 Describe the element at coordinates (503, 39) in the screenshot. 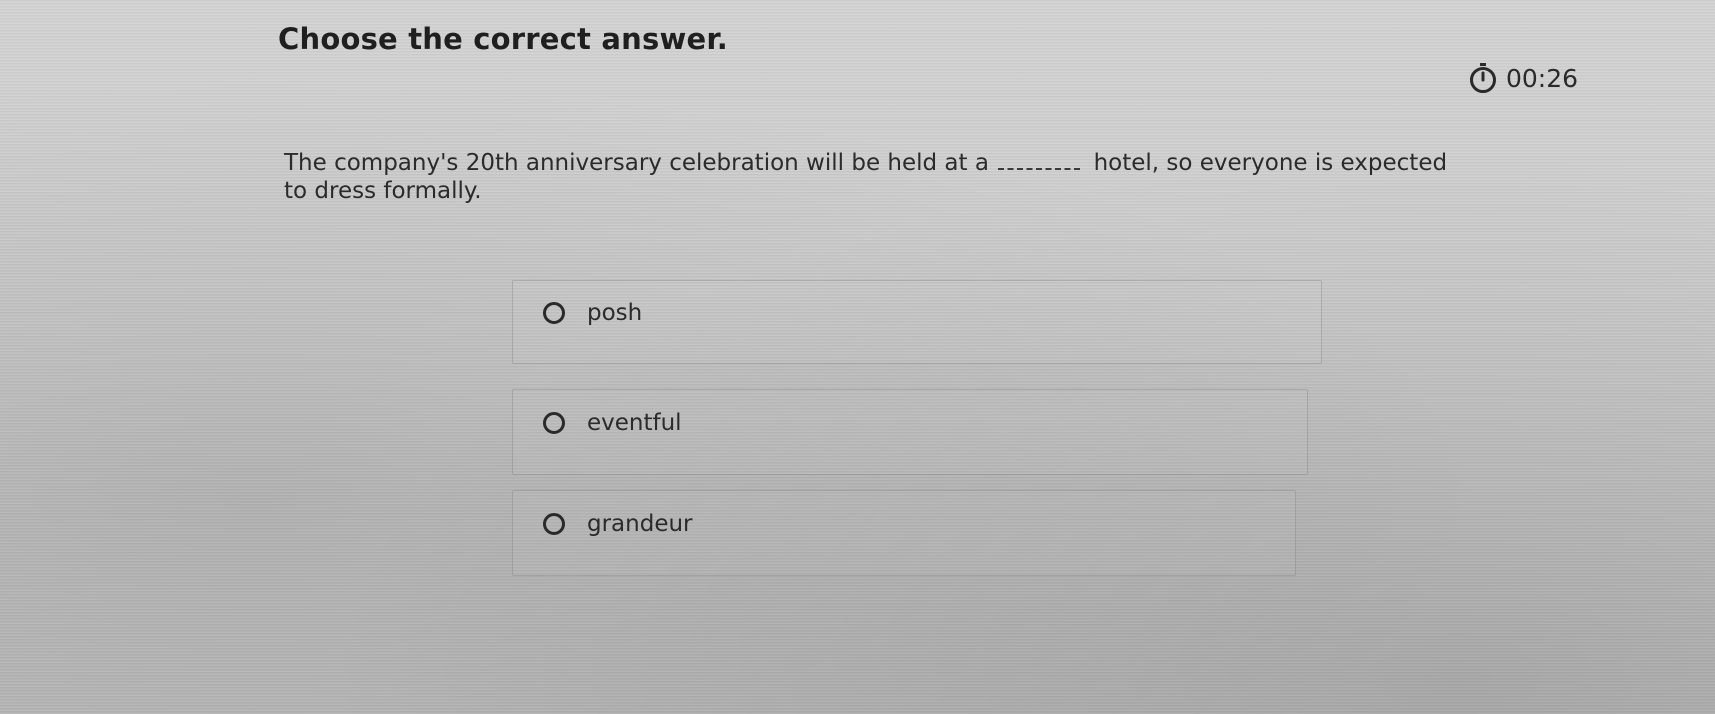

I see `instruction-heading: Choose the correct answer.` at that location.